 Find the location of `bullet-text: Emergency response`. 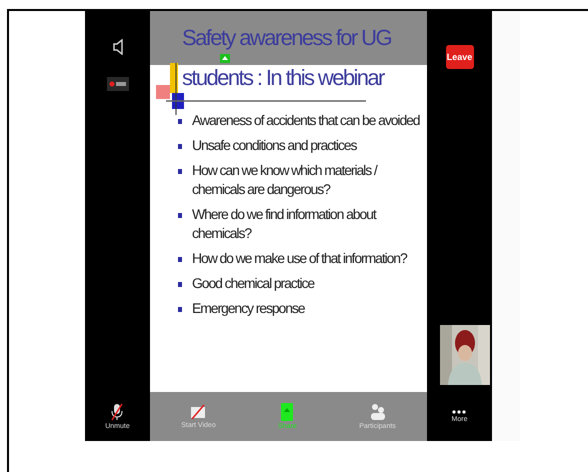

bullet-text: Emergency response is located at coordinates (248, 308).